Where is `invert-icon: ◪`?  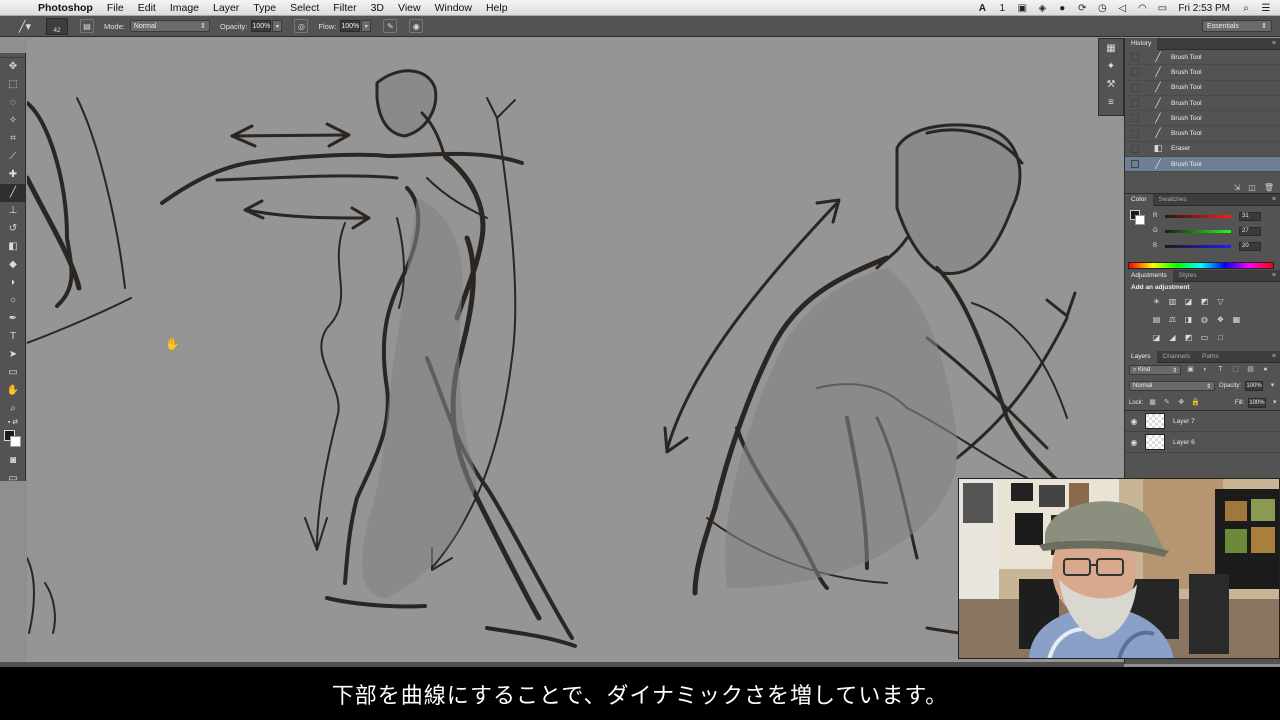 invert-icon: ◪ is located at coordinates (1156, 337).